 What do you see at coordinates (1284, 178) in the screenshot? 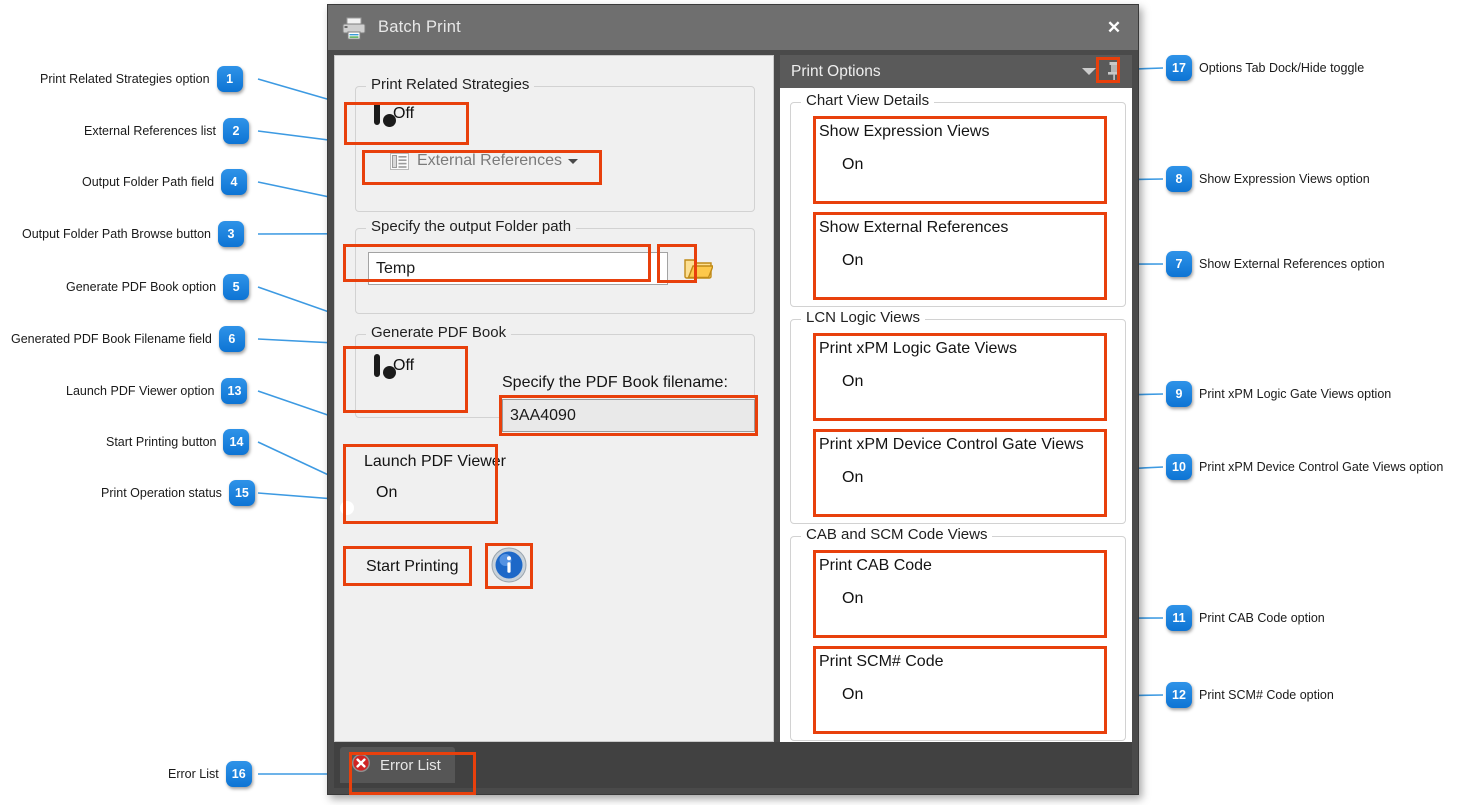
I see `annotation-label: Show Expression Views option` at bounding box center [1284, 178].